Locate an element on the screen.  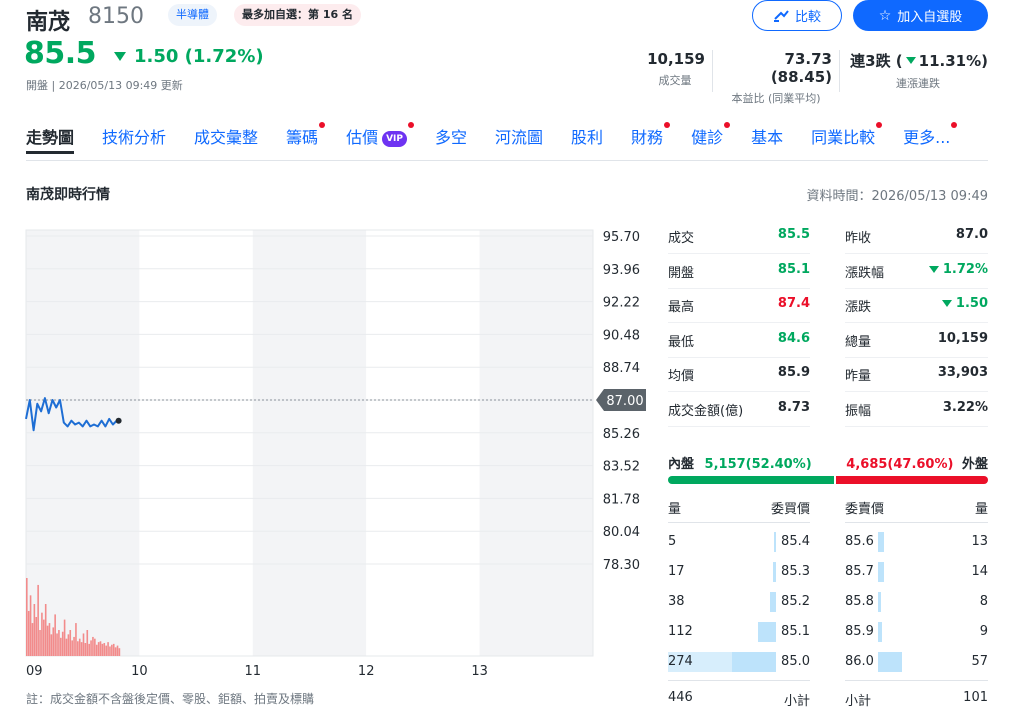
tab-label: 基本 is located at coordinates (767, 137).